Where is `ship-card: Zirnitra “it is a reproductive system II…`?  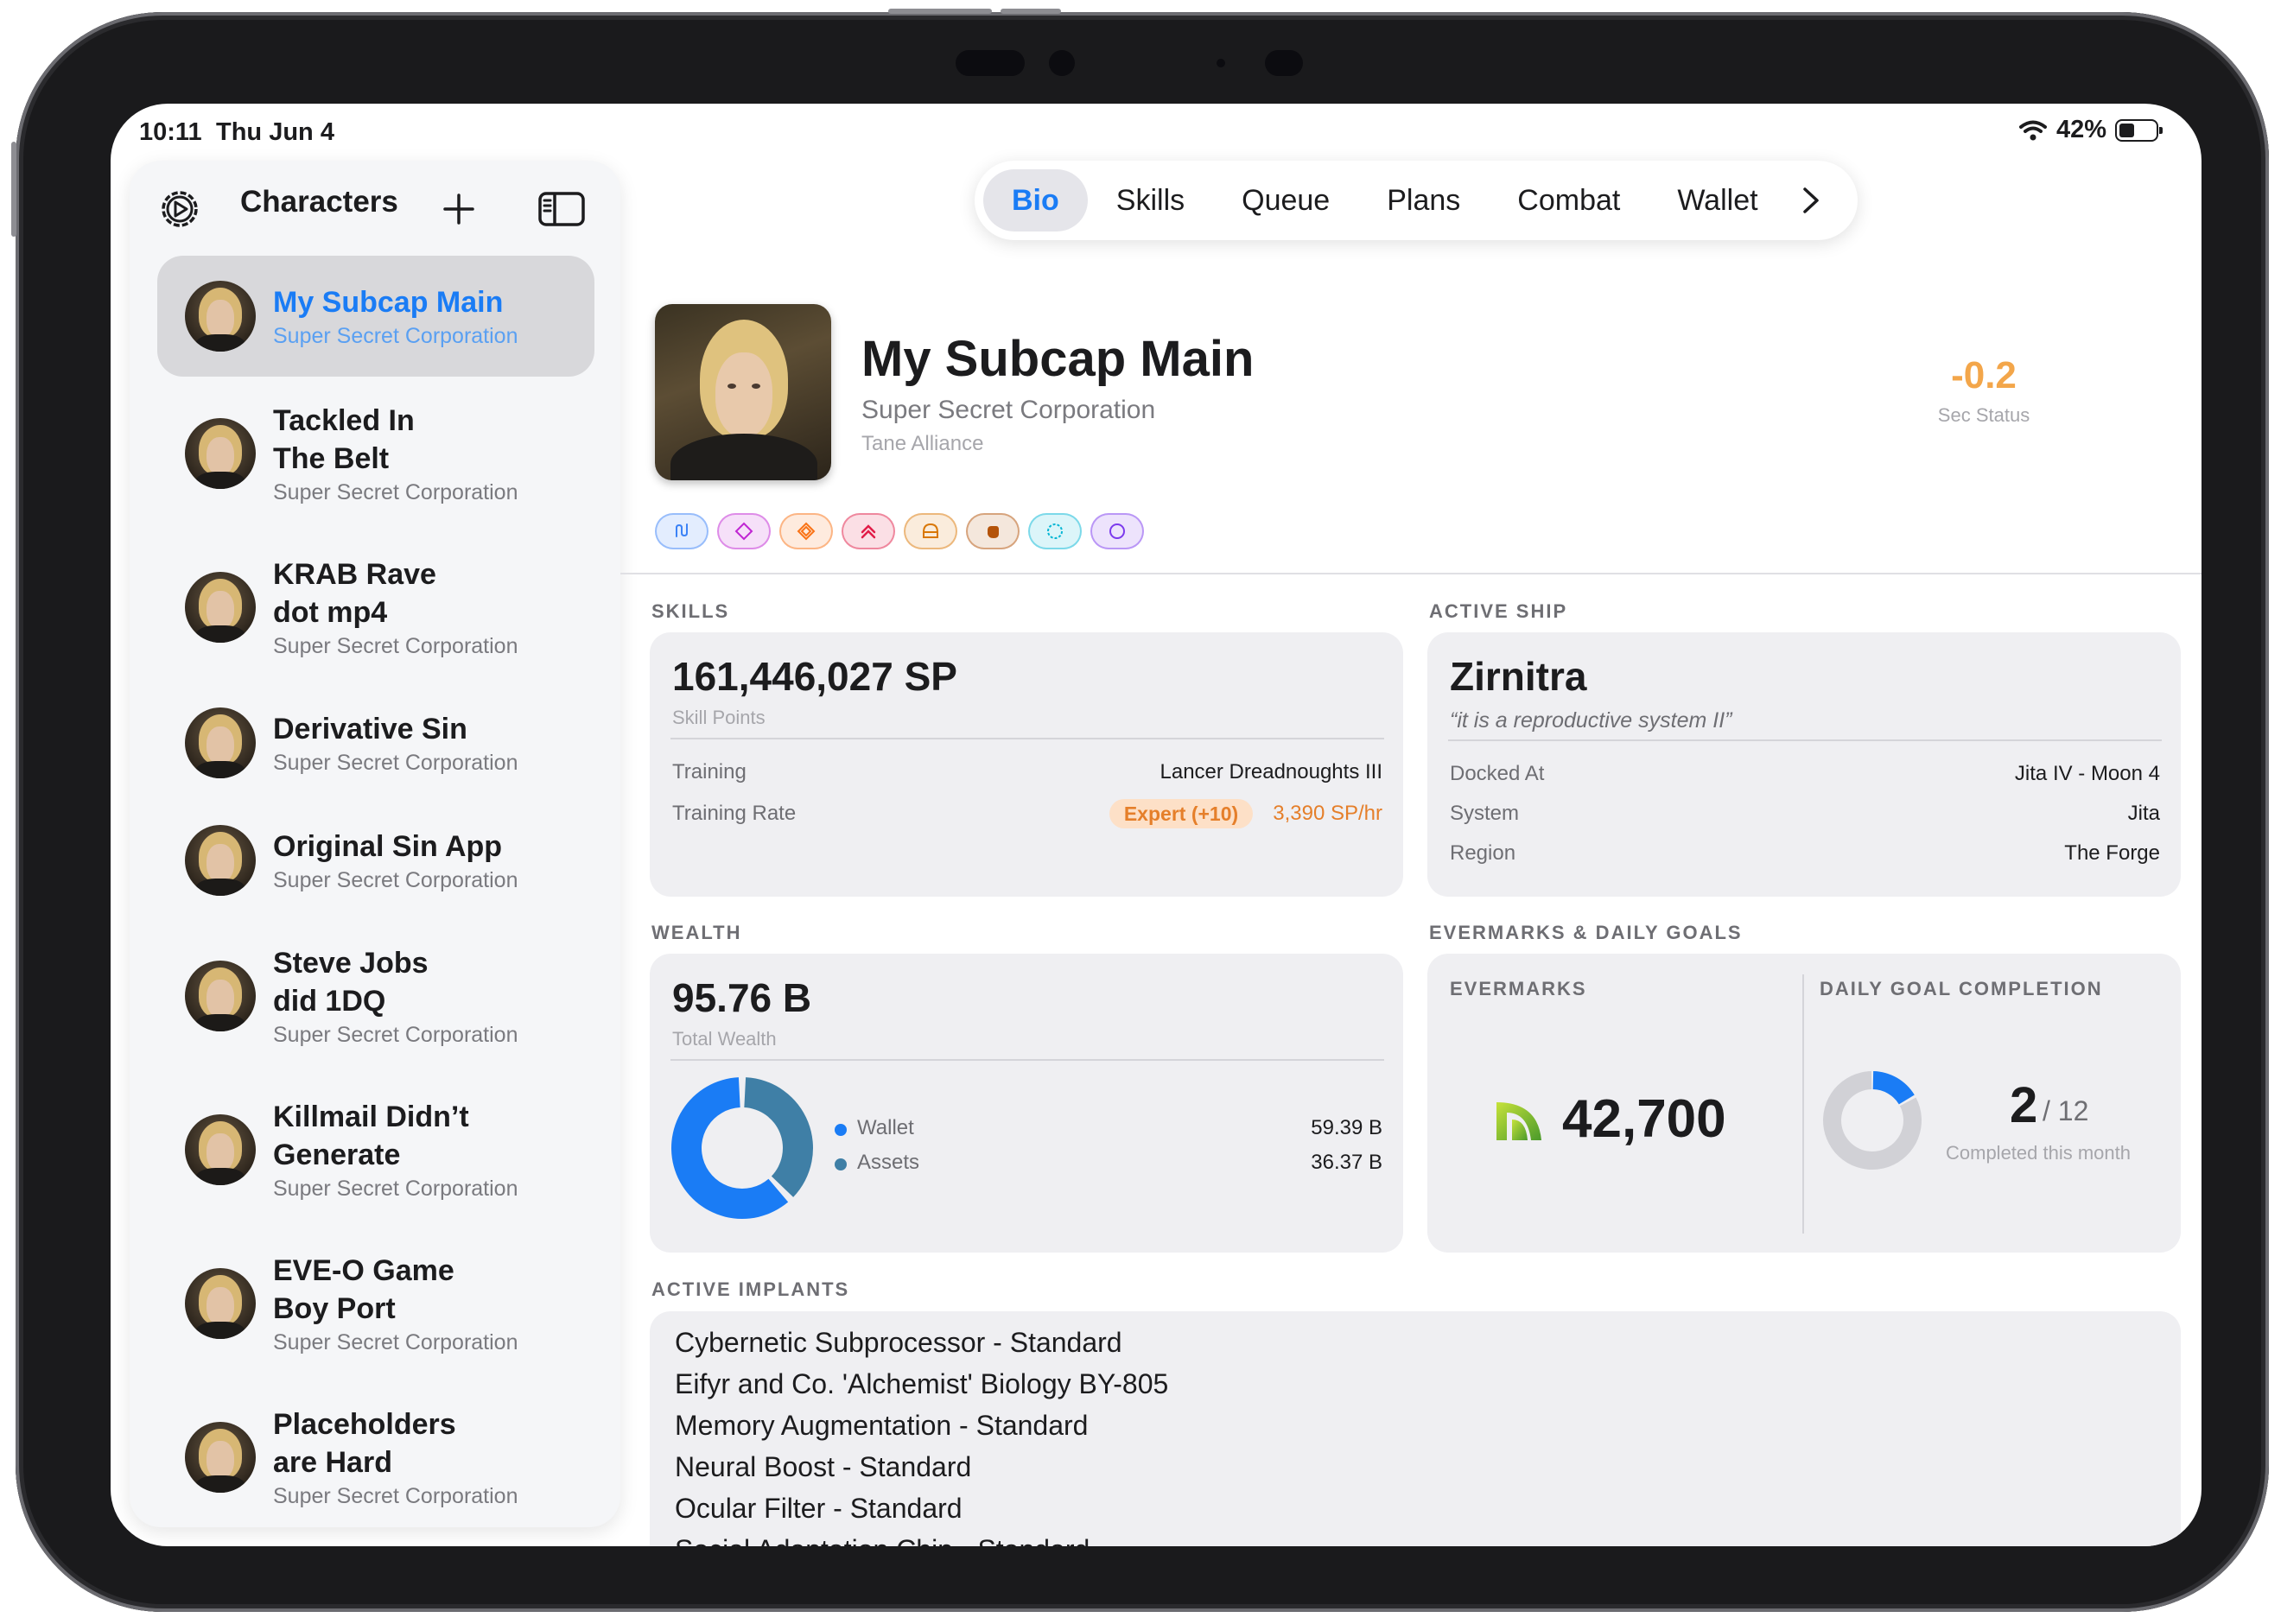 ship-card: Zirnitra “it is a reproductive system II… is located at coordinates (1804, 765).